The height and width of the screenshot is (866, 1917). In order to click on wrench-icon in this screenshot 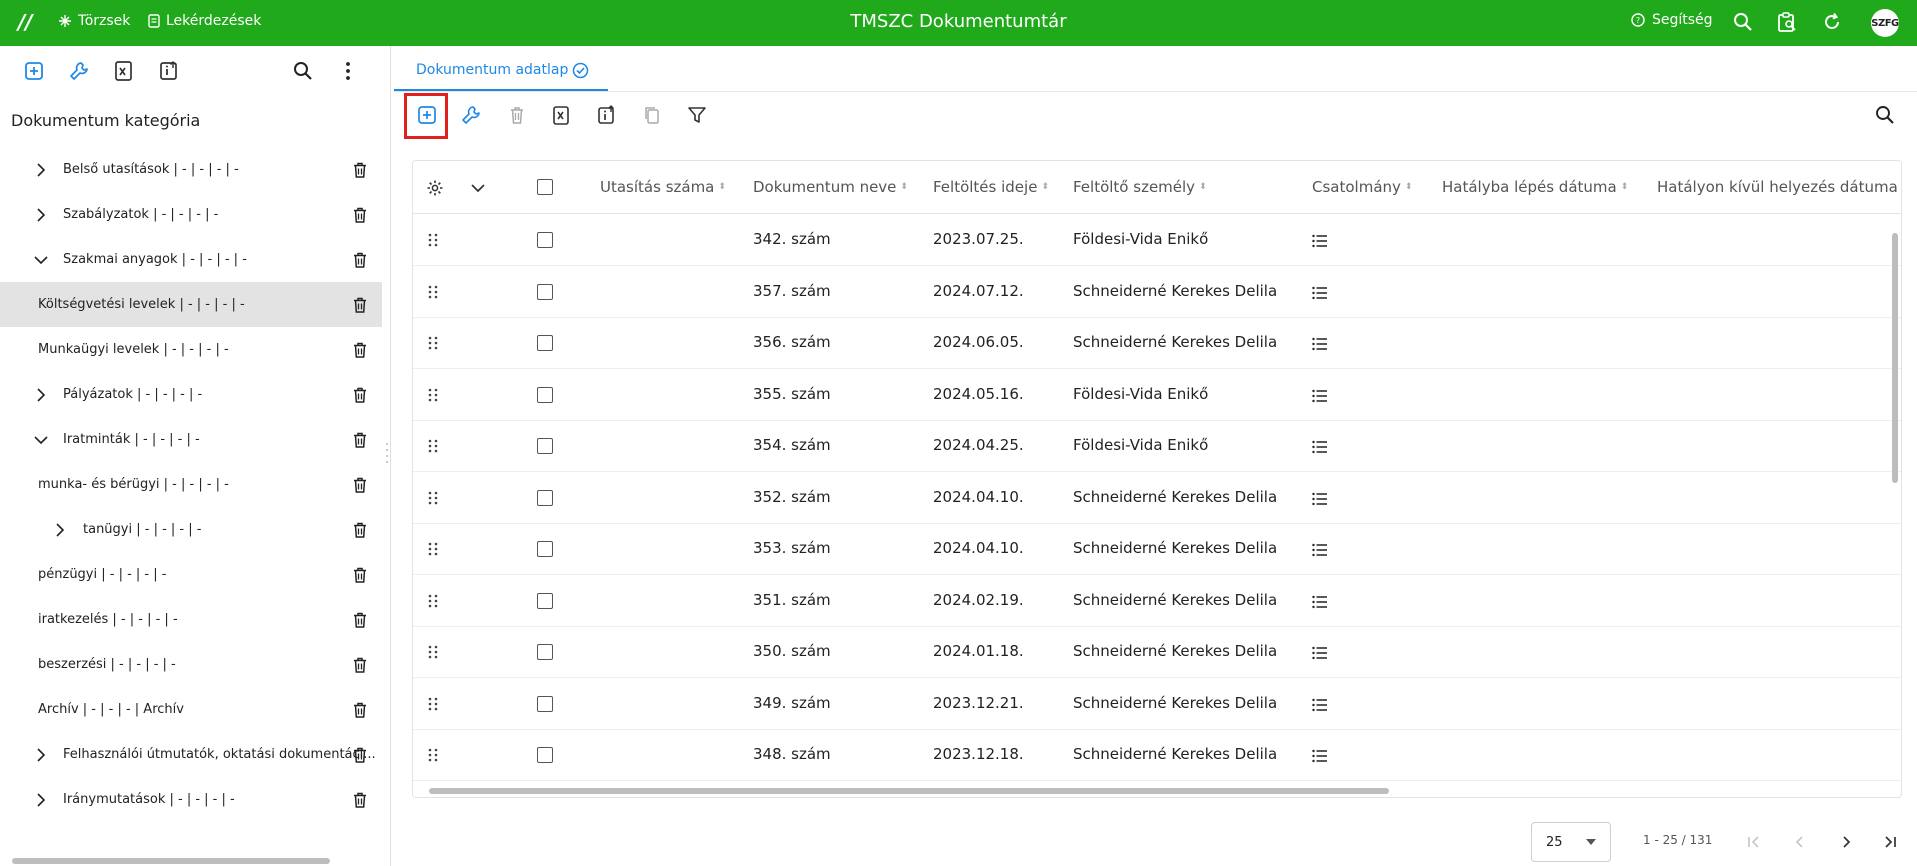, I will do `click(79, 71)`.